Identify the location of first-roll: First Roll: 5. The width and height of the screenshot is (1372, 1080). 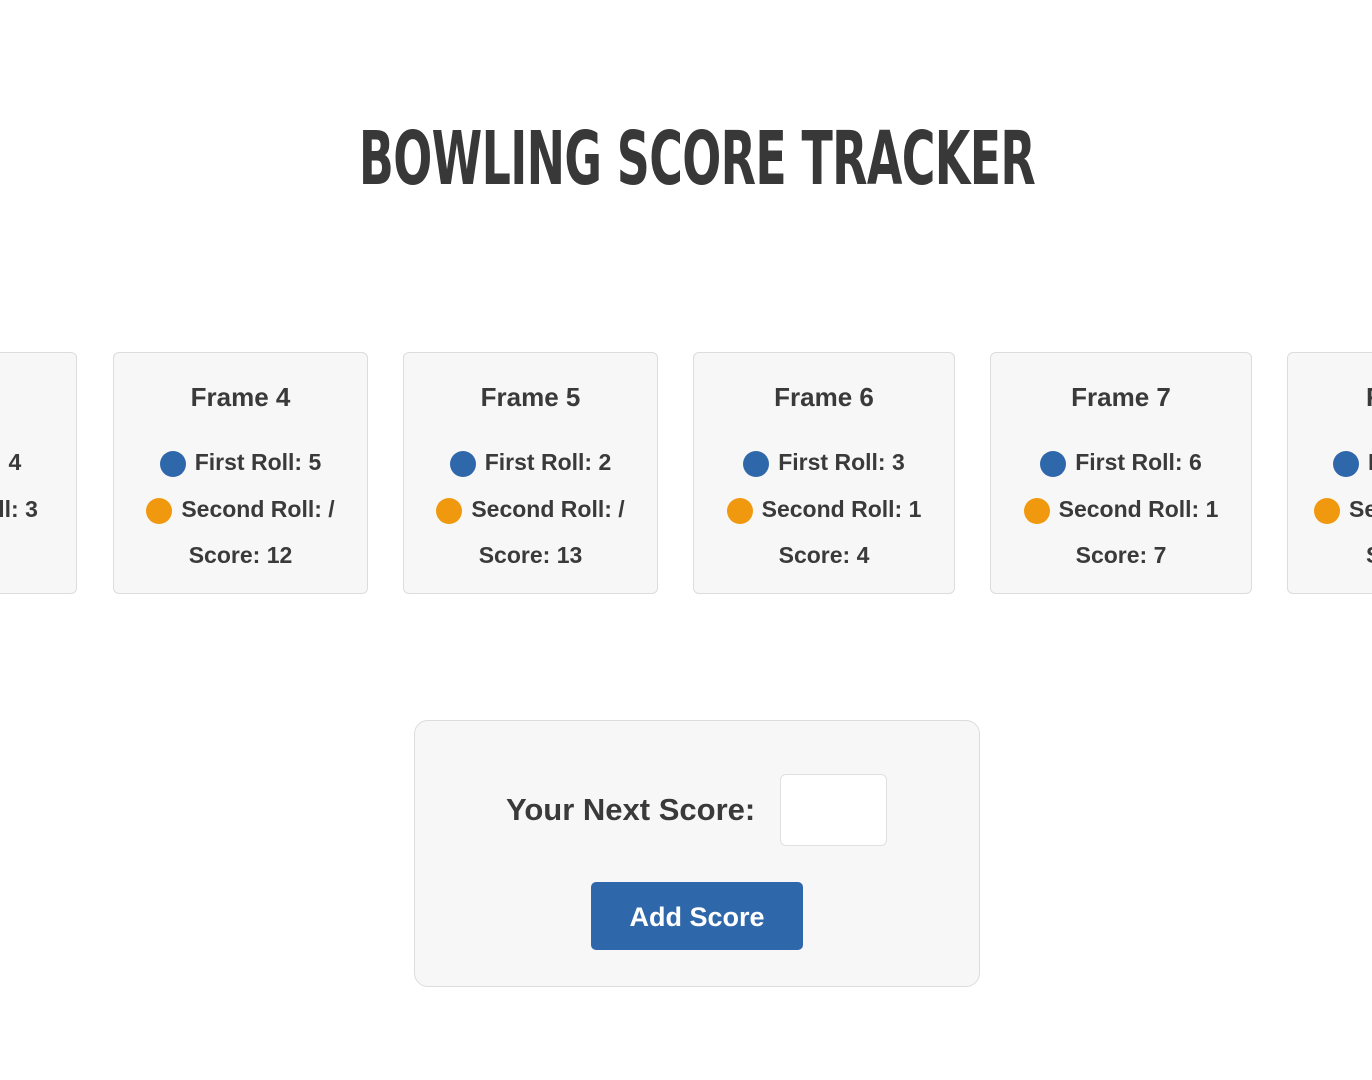
(240, 462).